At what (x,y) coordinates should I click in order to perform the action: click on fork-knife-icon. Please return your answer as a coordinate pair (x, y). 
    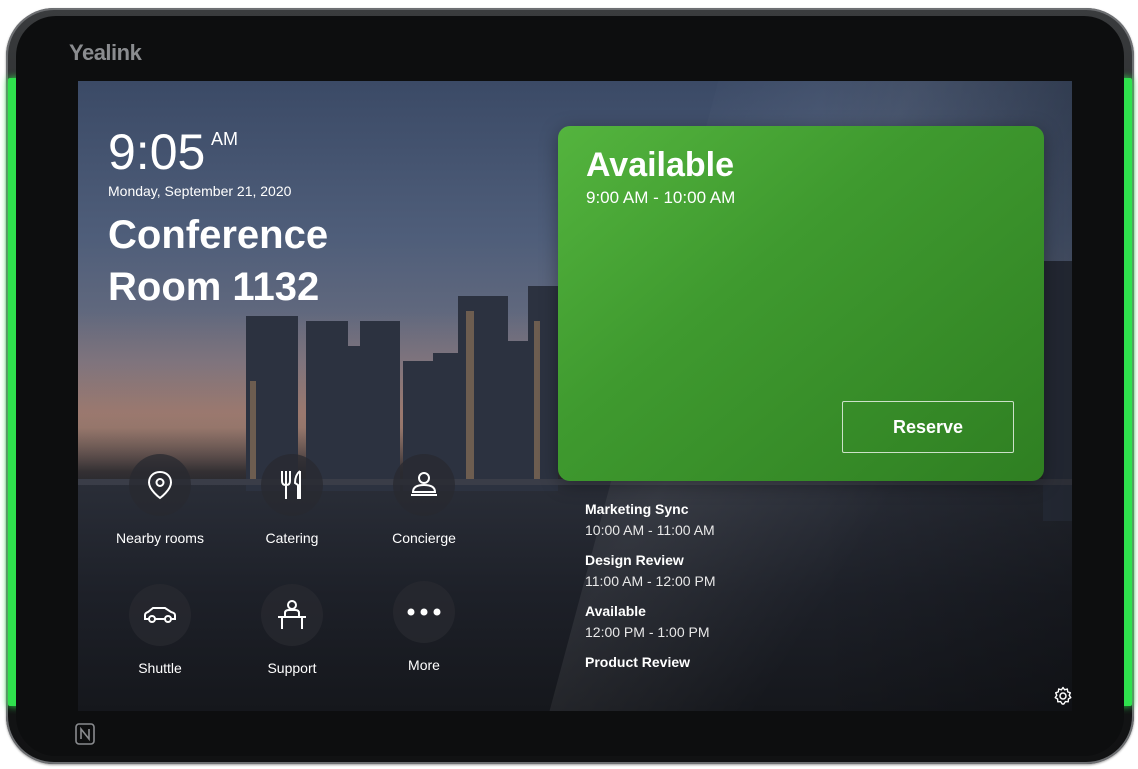
    Looking at the image, I should click on (291, 484).